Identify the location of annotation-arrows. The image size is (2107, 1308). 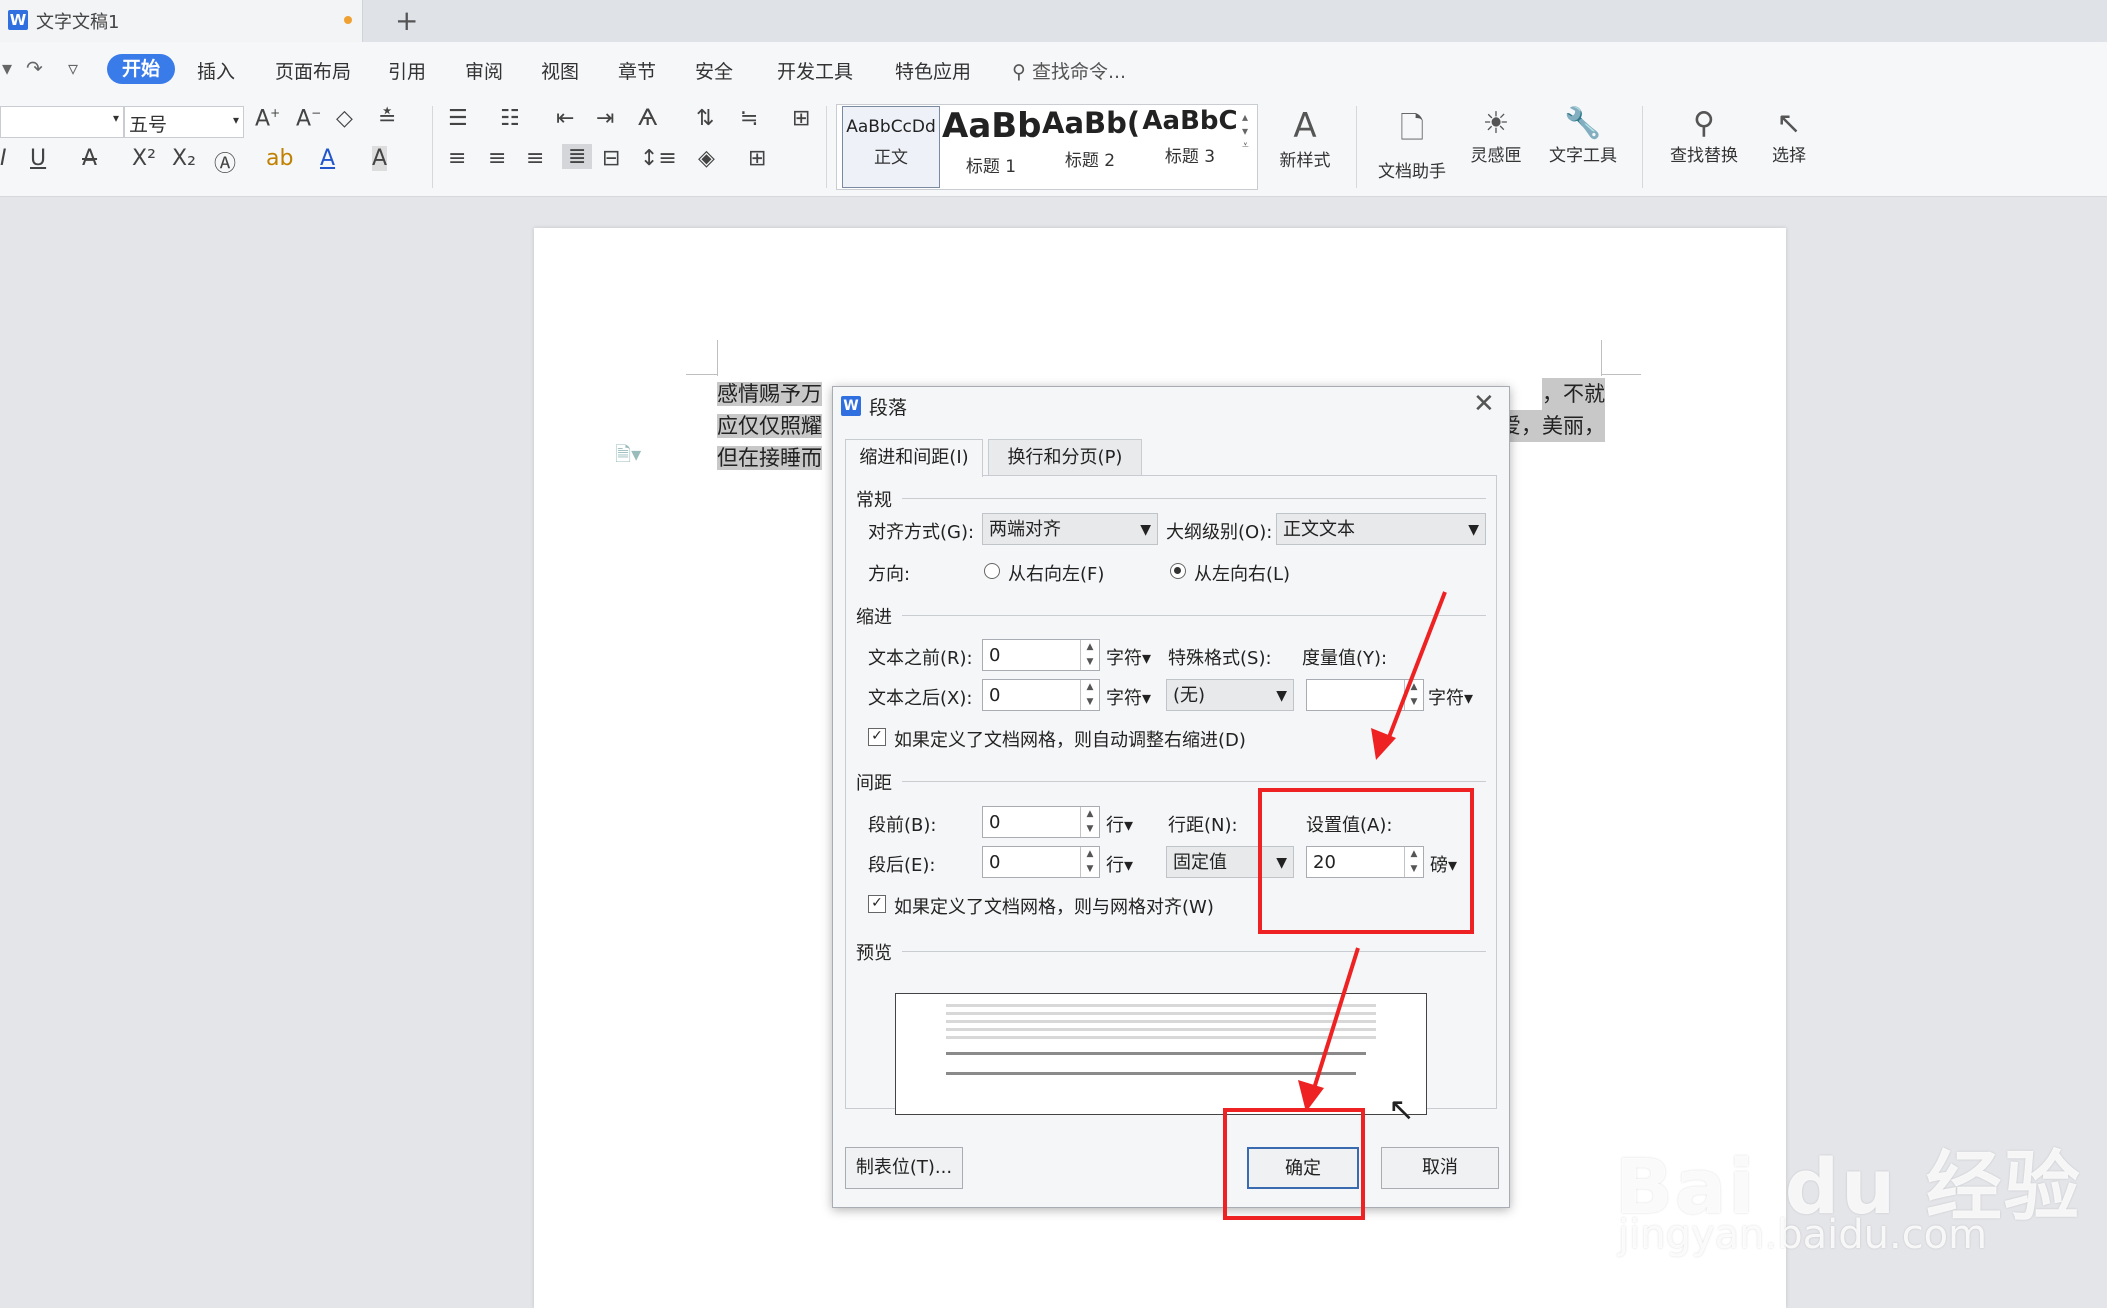
(1372, 851).